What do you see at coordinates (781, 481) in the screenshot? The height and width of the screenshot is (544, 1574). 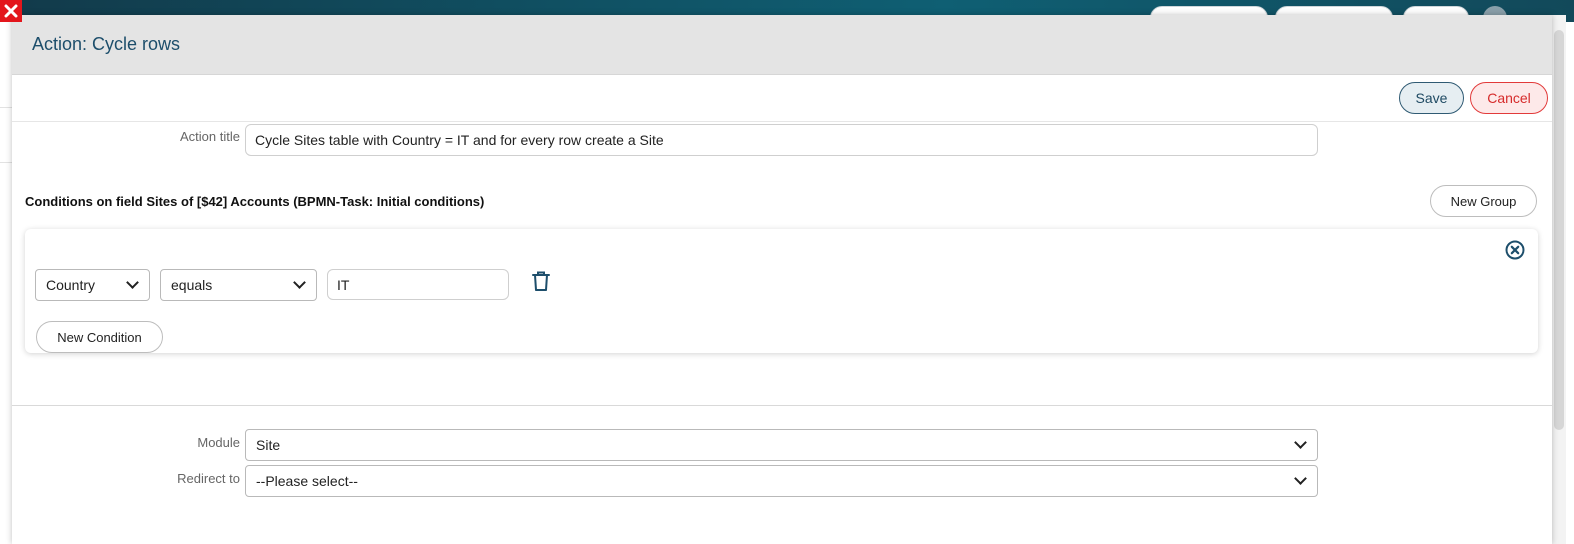 I see `redirect-select: --Please select--` at bounding box center [781, 481].